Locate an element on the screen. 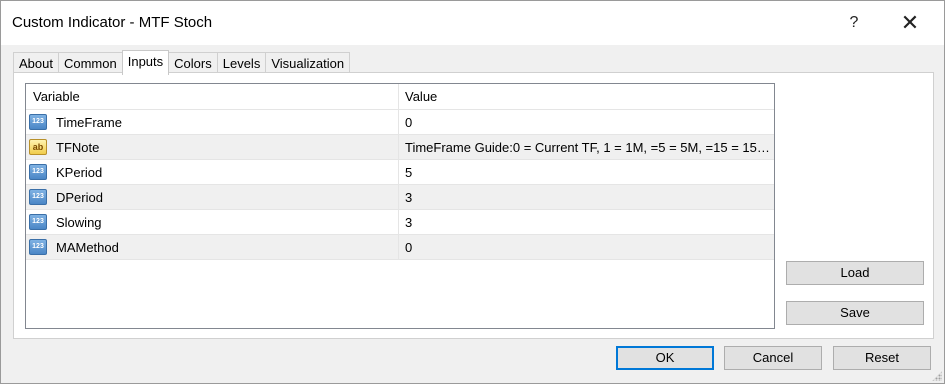 The image size is (945, 384). load-button: Load is located at coordinates (855, 273).